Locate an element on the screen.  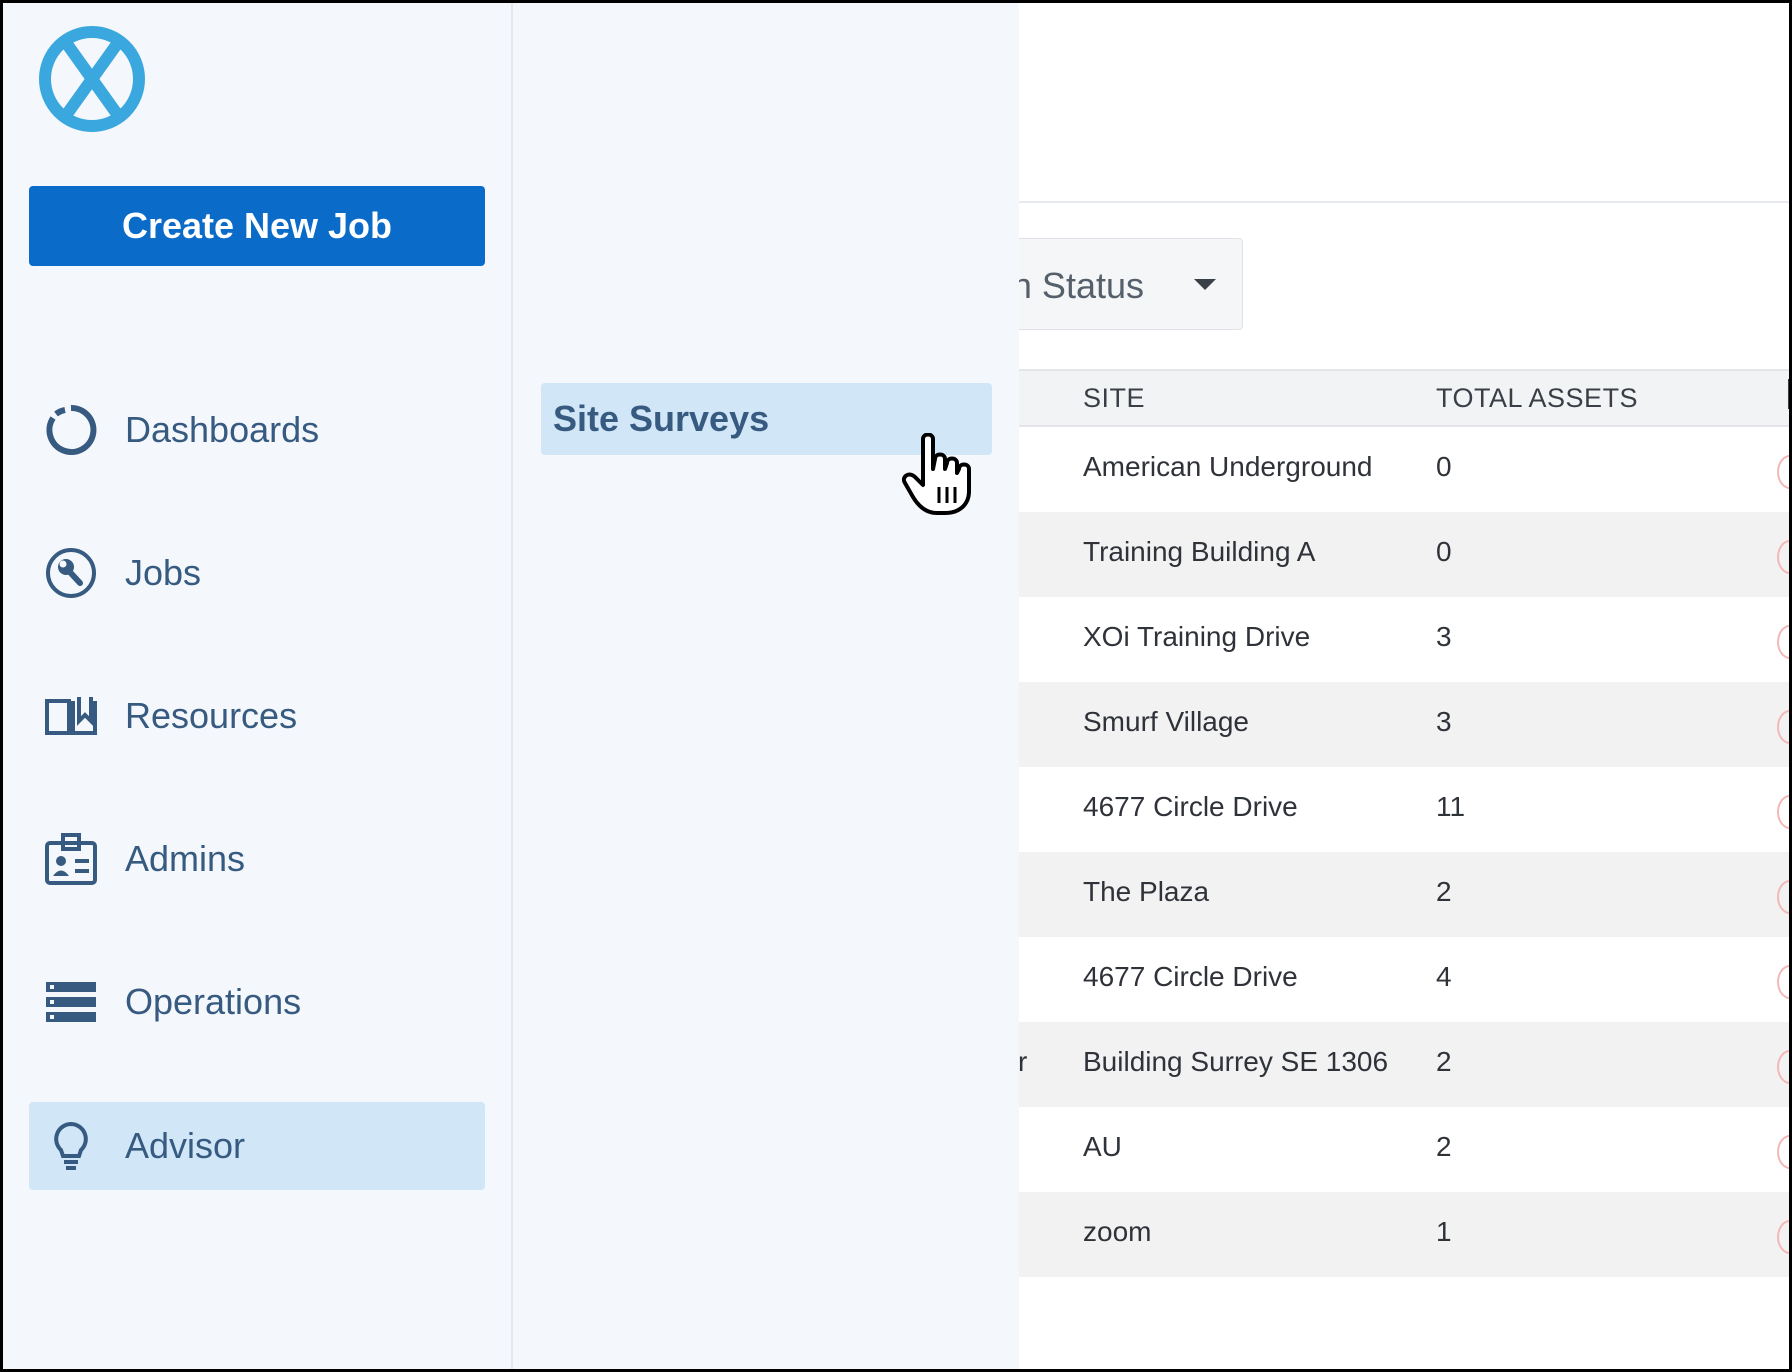
sidebar-item-label: Operations is located at coordinates (213, 1001).